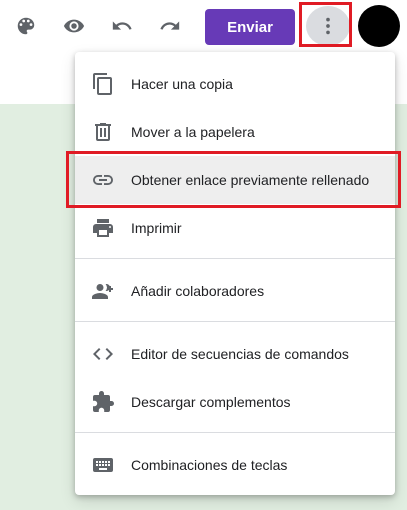 The height and width of the screenshot is (510, 407). I want to click on send-button: Enviar, so click(250, 27).